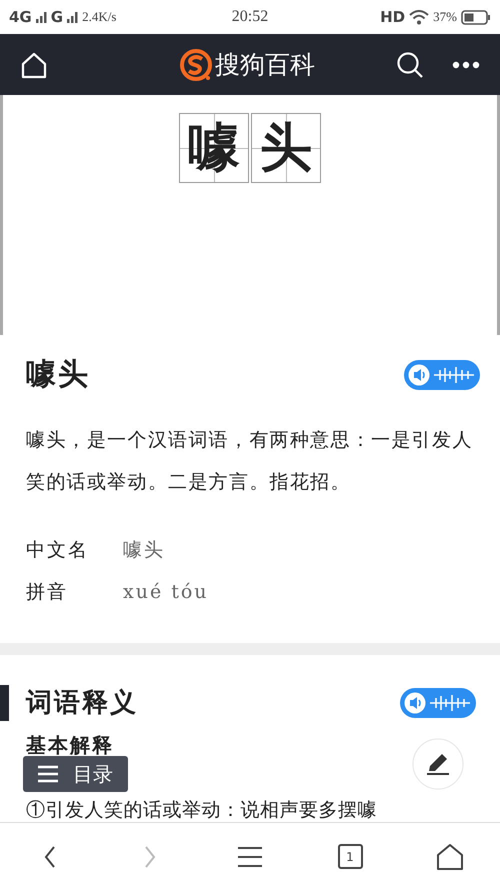 This screenshot has width=500, height=889. What do you see at coordinates (466, 64) in the screenshot?
I see `more-icon` at bounding box center [466, 64].